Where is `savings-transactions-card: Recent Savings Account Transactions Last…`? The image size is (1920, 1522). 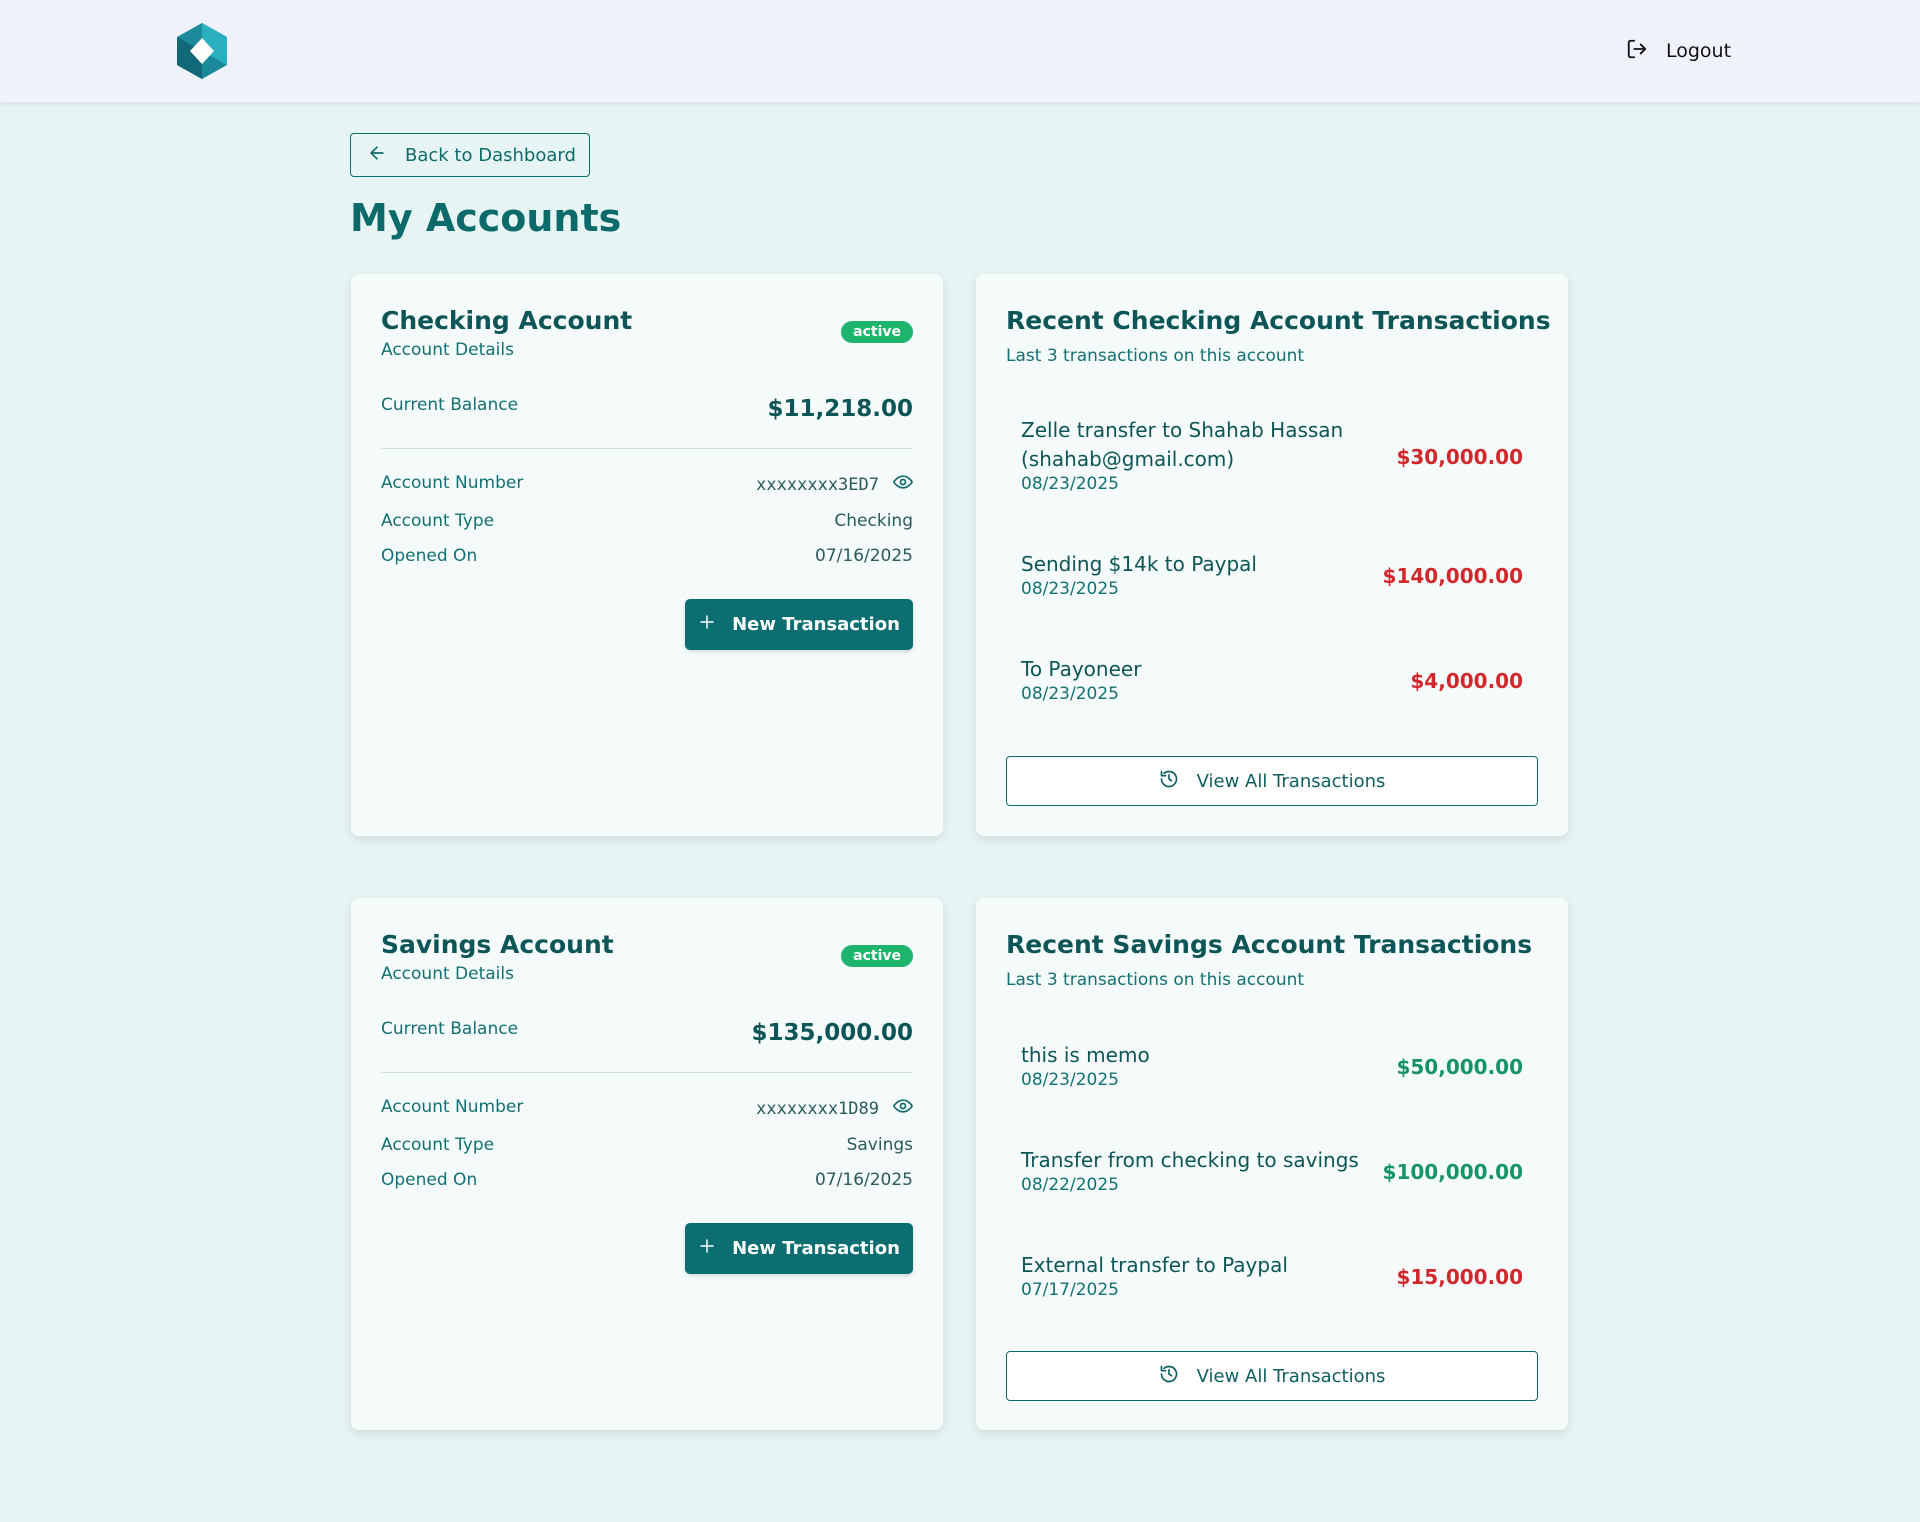
savings-transactions-card: Recent Savings Account Transactions Last… is located at coordinates (1272, 1164).